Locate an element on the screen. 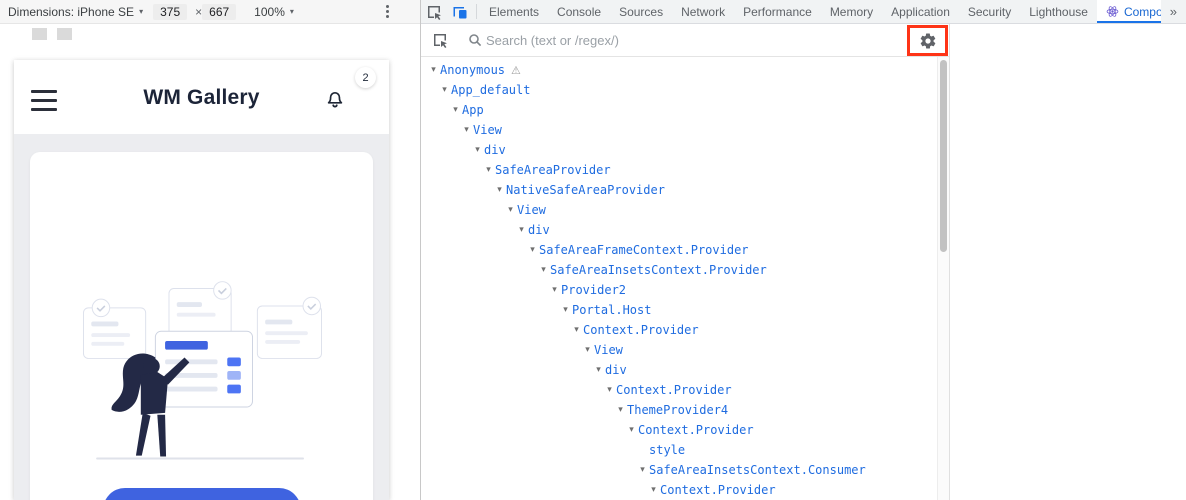 The image size is (1186, 500). tree-row: ▾ Provider2 is located at coordinates (679, 290).